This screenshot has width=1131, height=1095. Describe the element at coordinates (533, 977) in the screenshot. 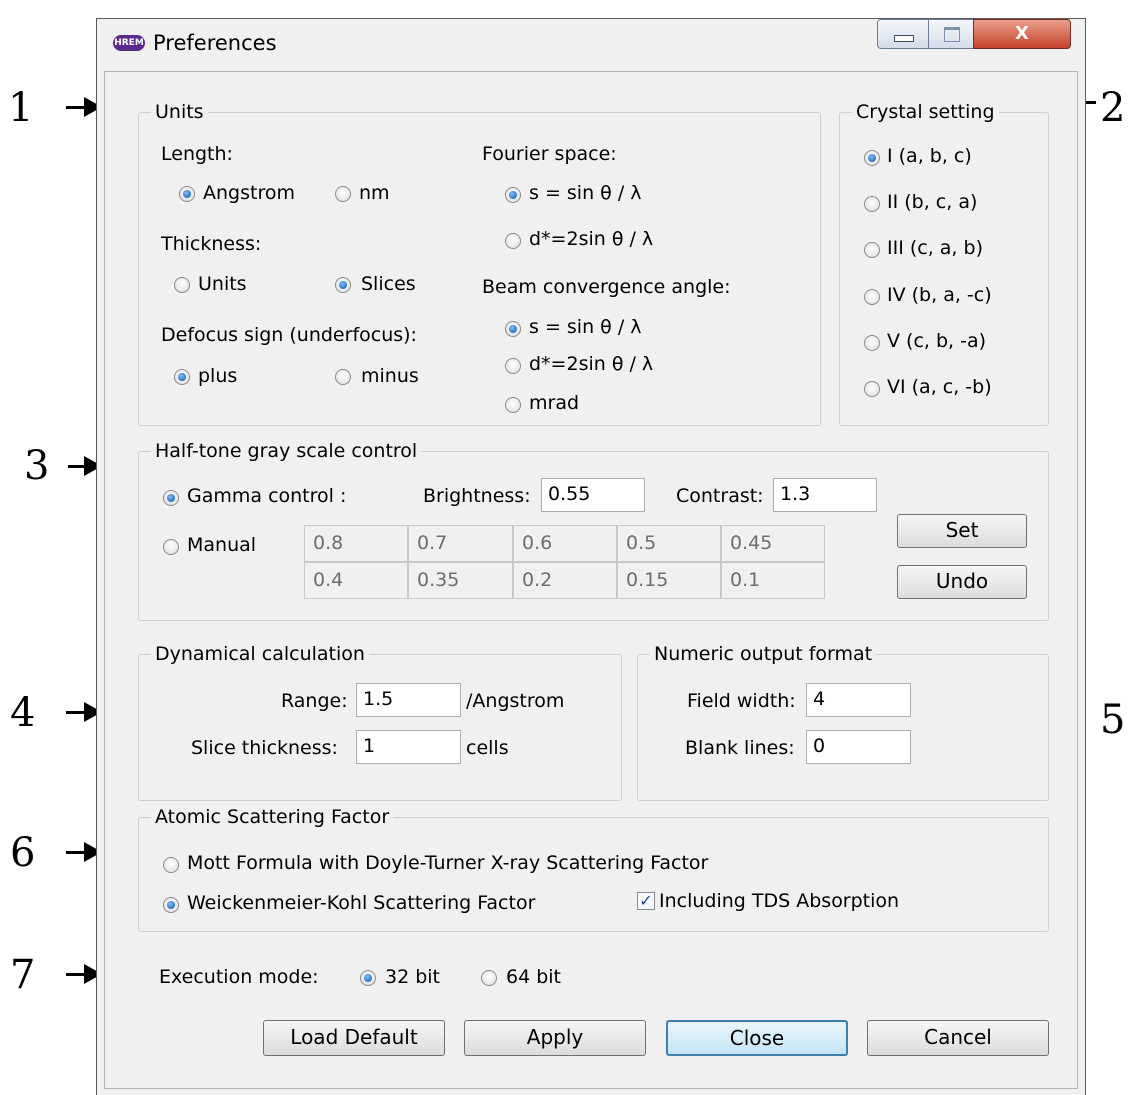

I see `execution-64bit-label: 64 bit` at that location.